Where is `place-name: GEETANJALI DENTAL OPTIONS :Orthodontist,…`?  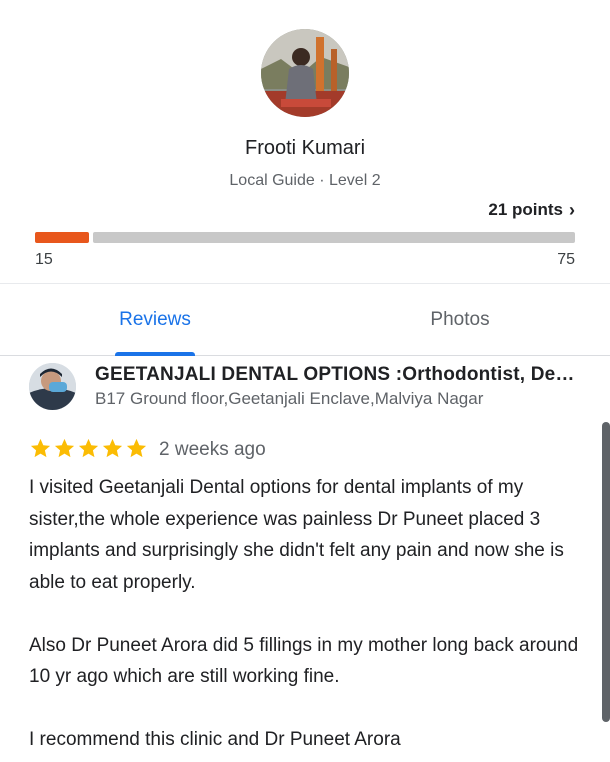
place-name: GEETANJALI DENTAL OPTIONS :Orthodontist,… is located at coordinates (335, 375).